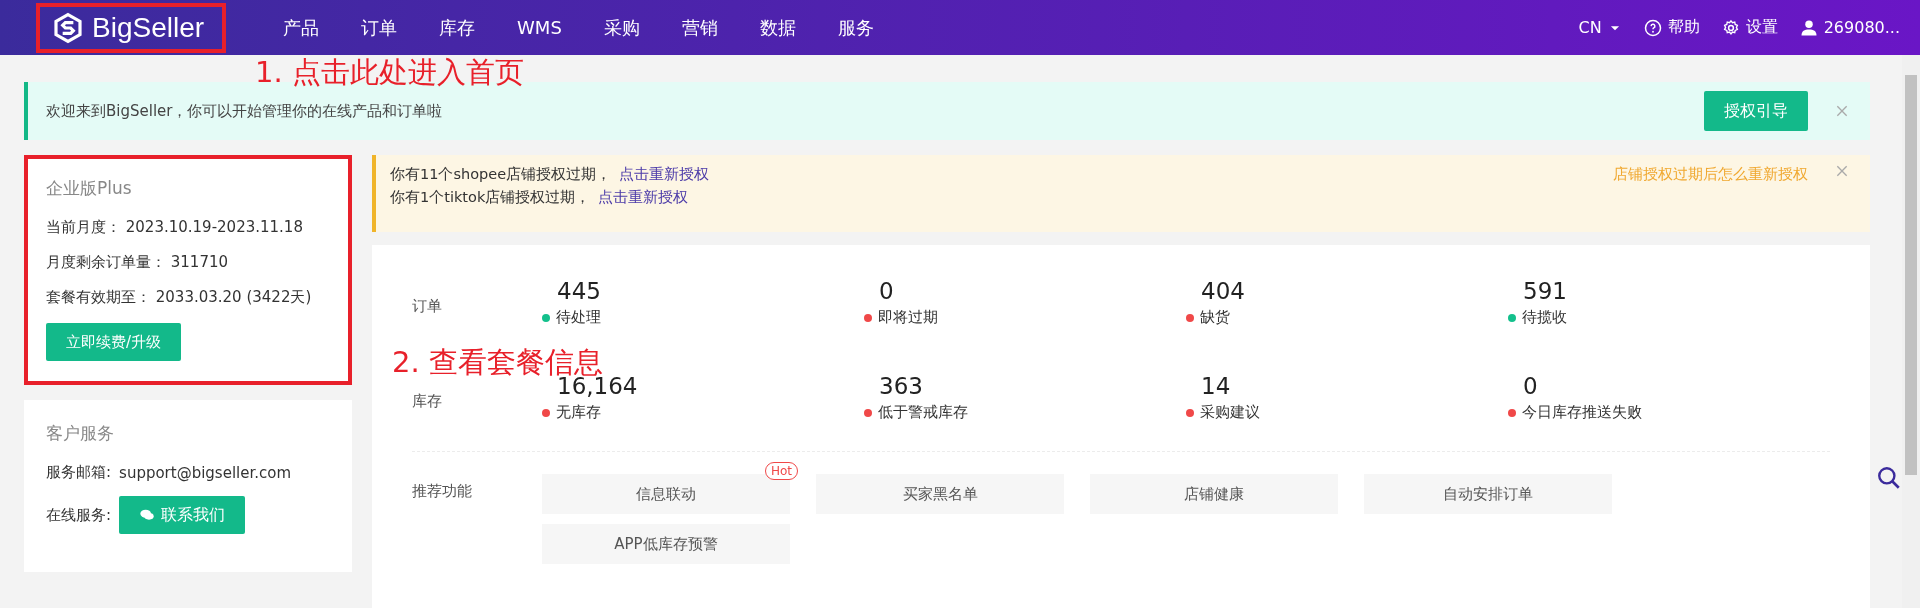  Describe the element at coordinates (79, 472) in the screenshot. I see `email-label: 服务邮箱:` at that location.